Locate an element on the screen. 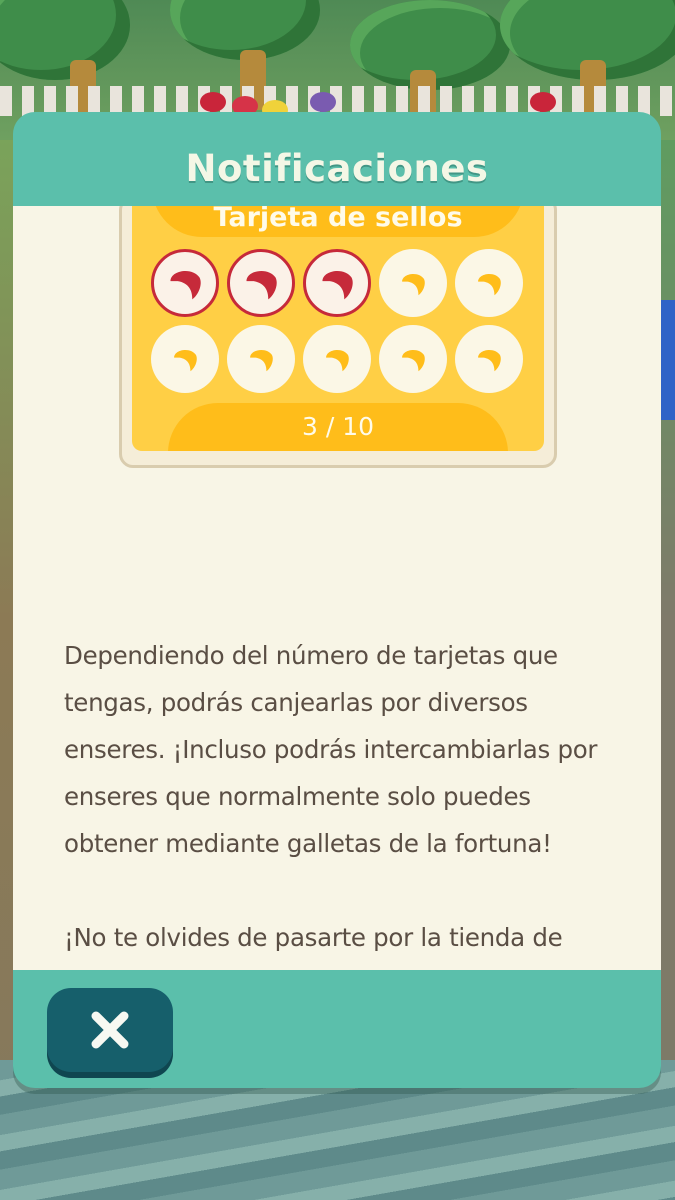 This screenshot has width=675, height=1200. stamp-progress: 3 / 10 is located at coordinates (338, 426).